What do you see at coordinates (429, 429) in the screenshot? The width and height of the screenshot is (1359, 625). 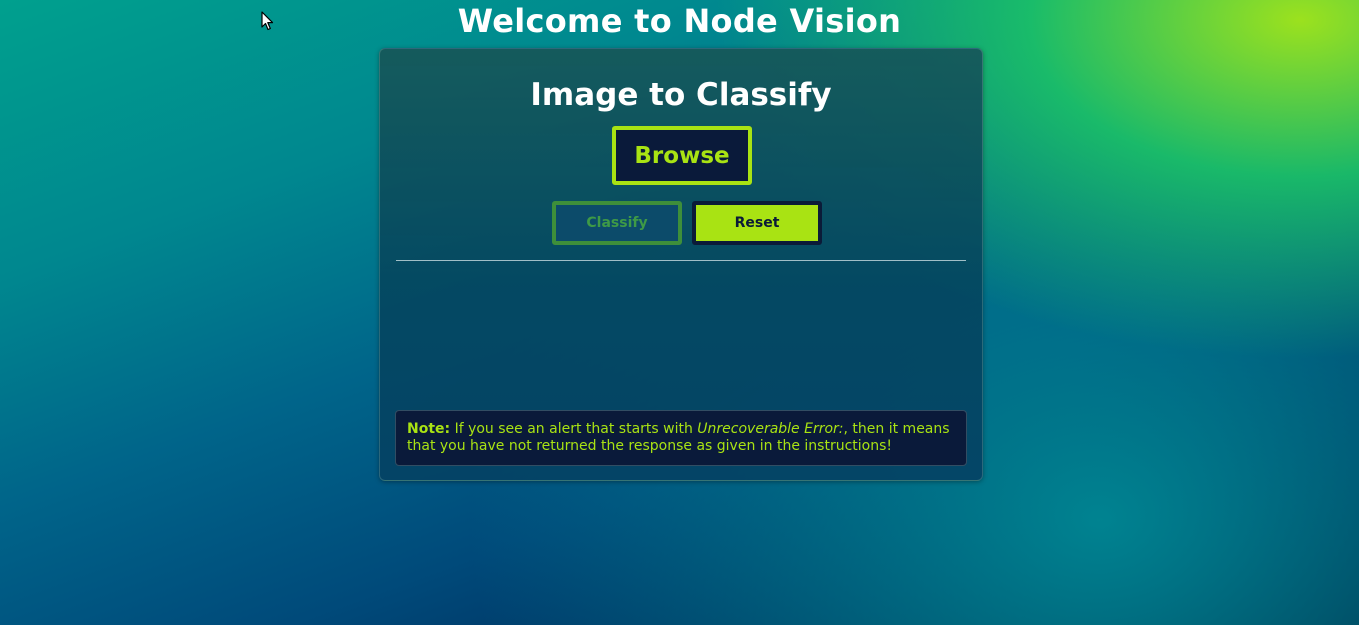 I see `note-label: Note:` at bounding box center [429, 429].